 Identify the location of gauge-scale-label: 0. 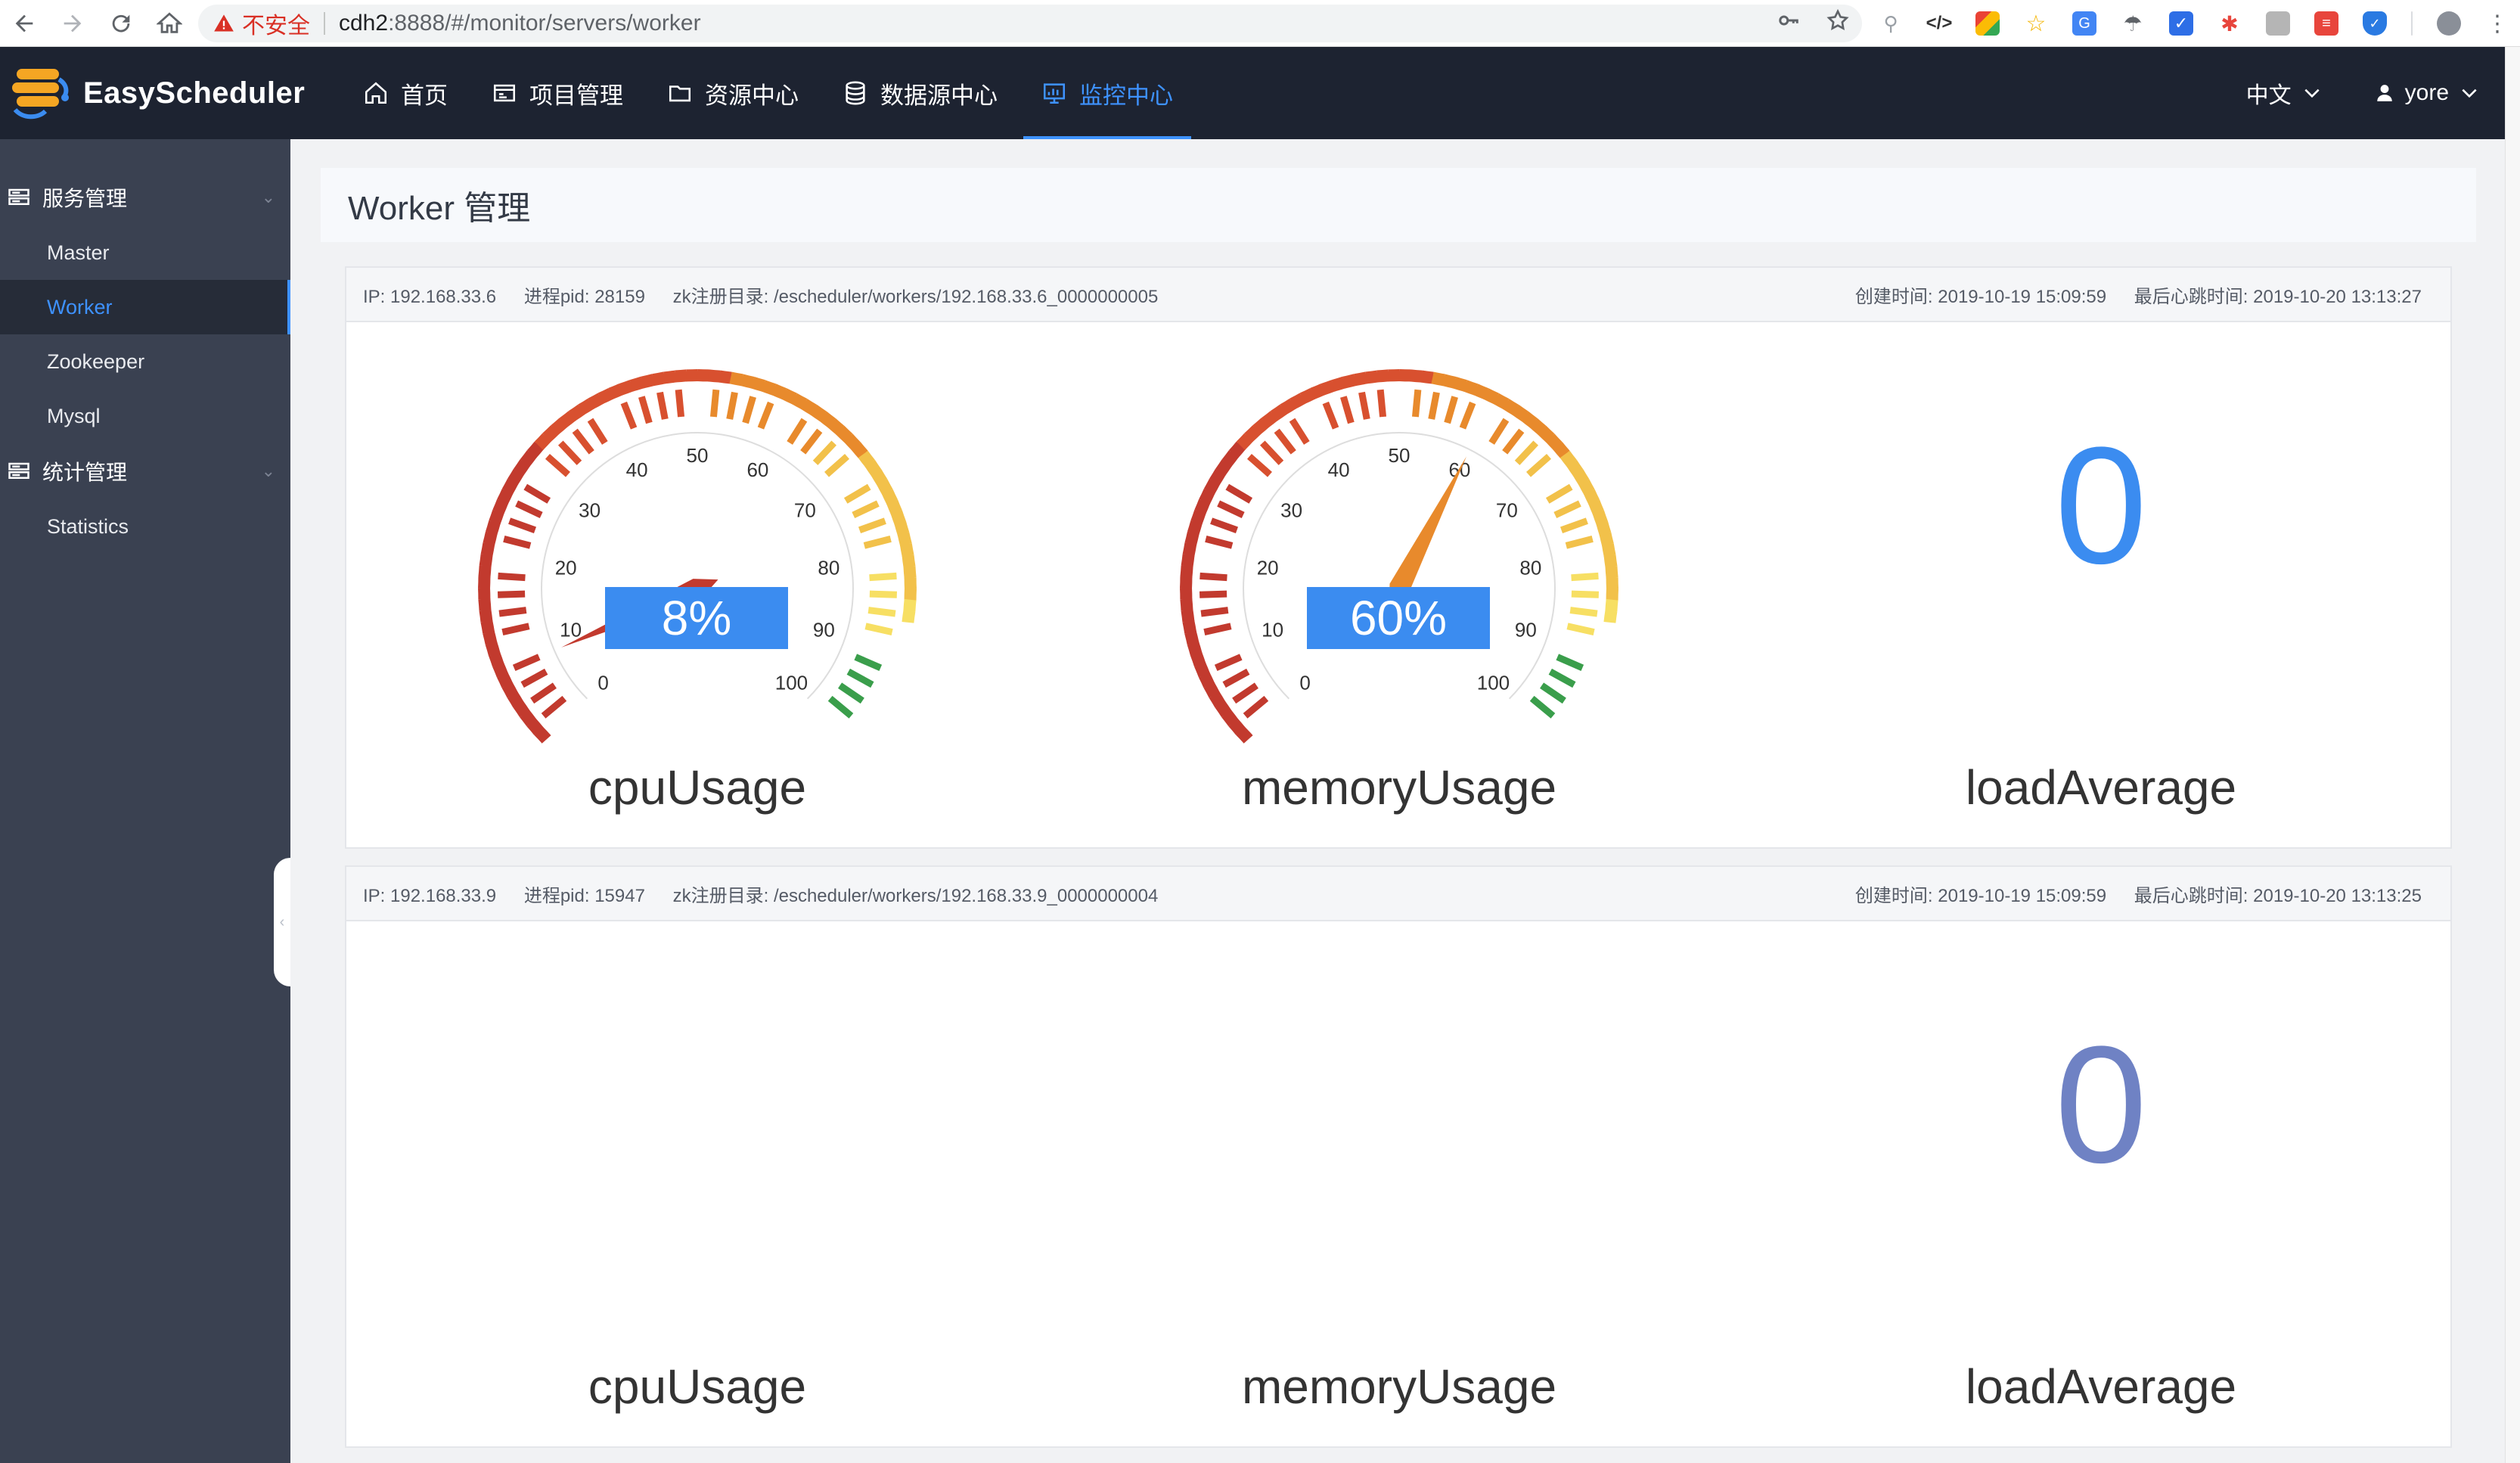
(1304, 682).